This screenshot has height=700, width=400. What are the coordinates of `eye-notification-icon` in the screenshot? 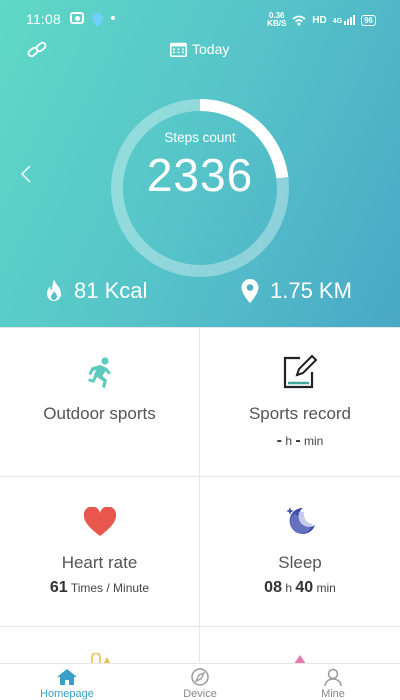 It's located at (77, 18).